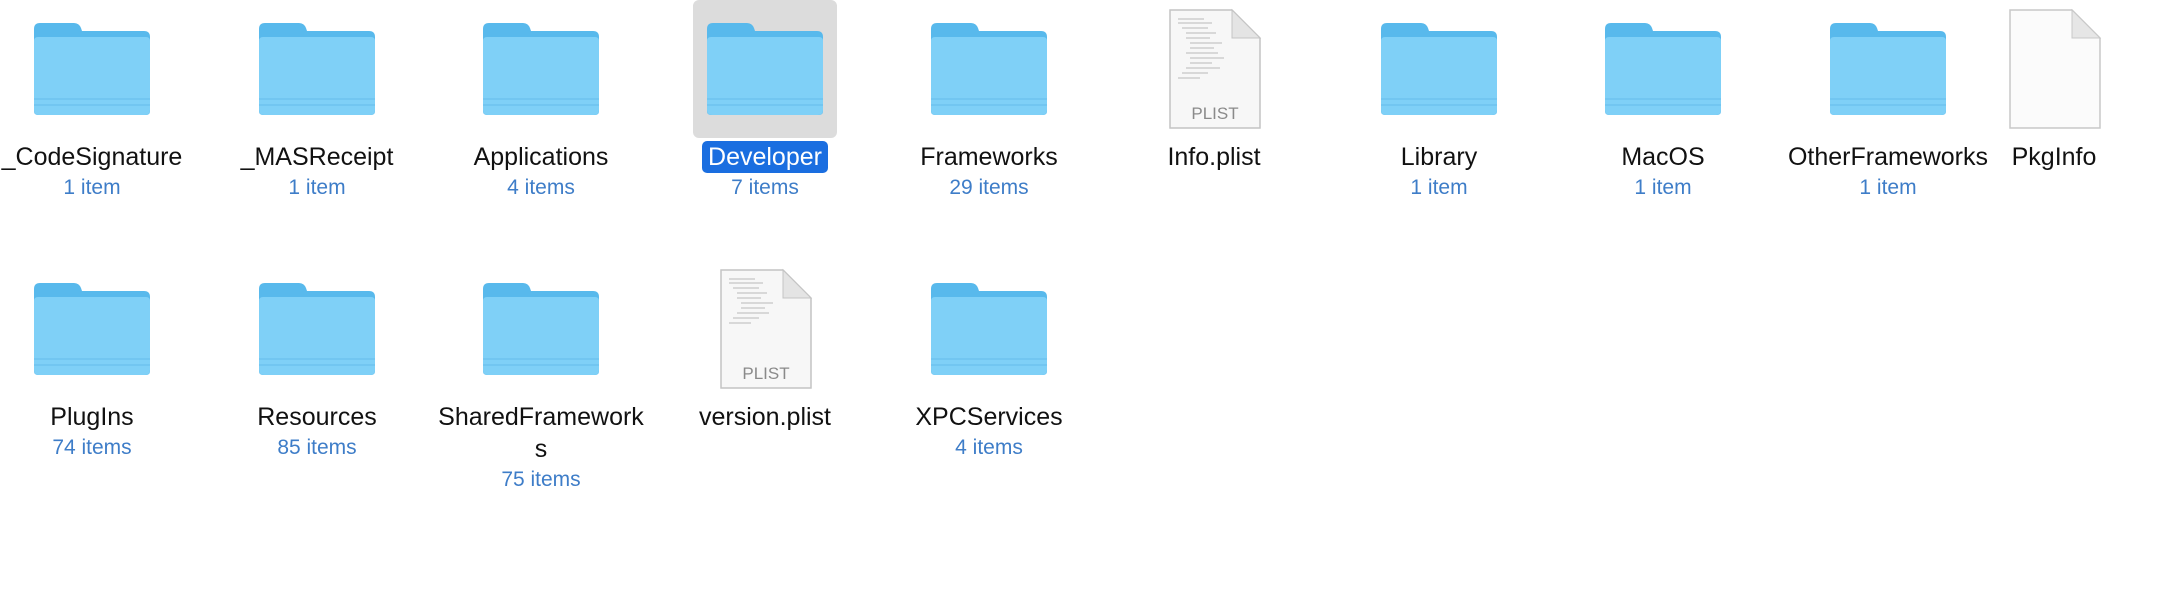 The height and width of the screenshot is (606, 2166). I want to click on folder-item-resources: Resources 85 items, so click(317, 361).